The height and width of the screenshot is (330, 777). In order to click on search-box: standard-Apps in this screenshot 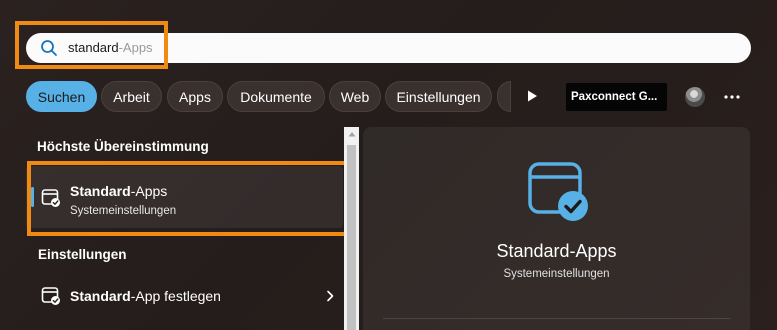, I will do `click(388, 48)`.